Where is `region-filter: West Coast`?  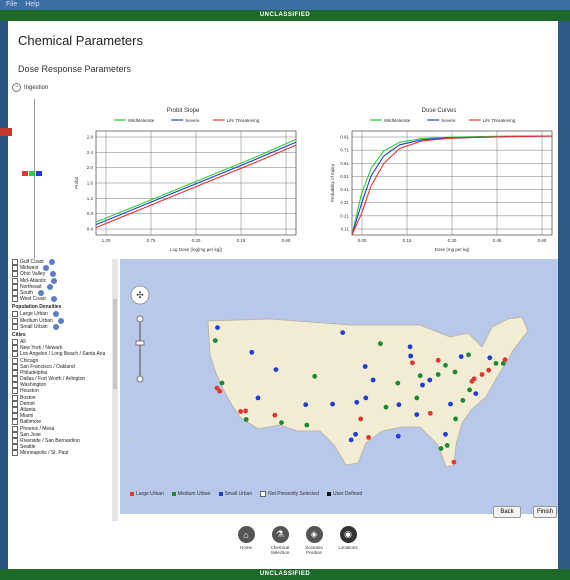
region-filter: West Coast is located at coordinates (66, 299).